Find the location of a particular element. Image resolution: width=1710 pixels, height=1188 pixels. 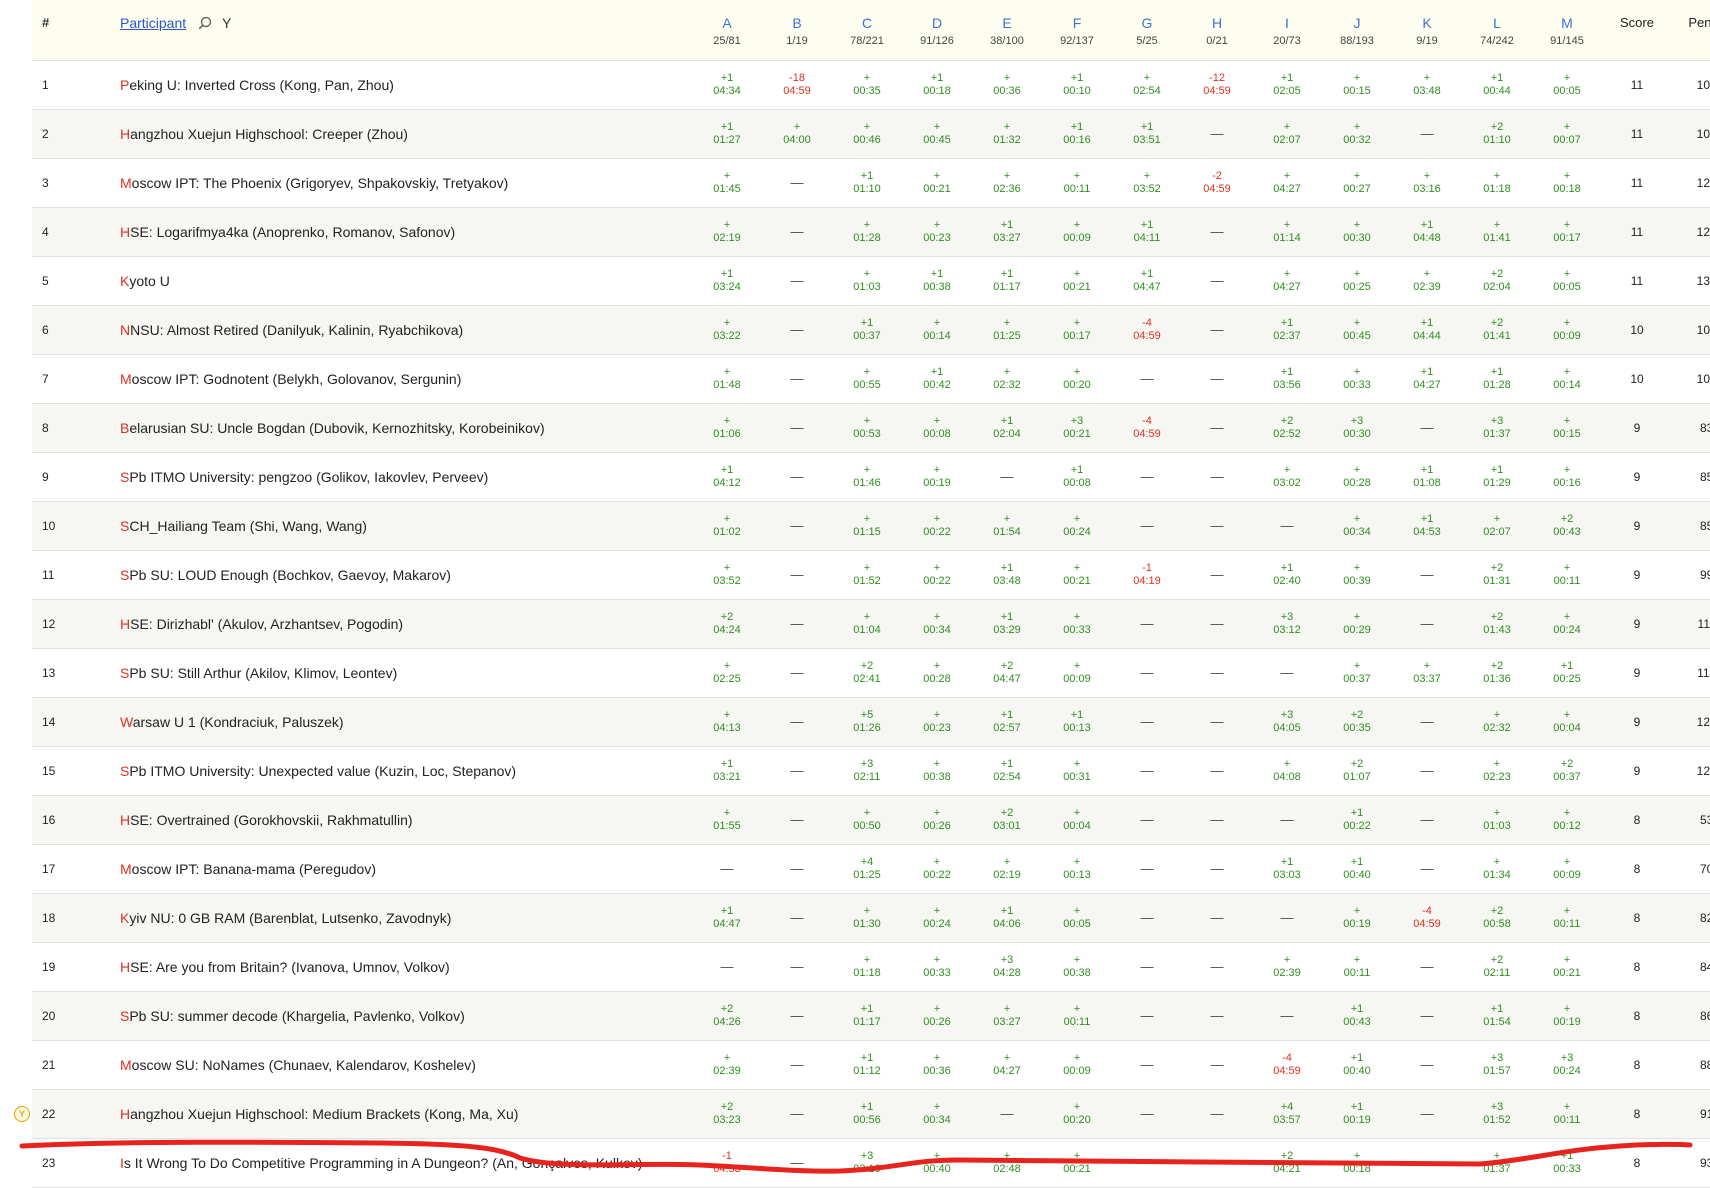

result-cell-c: +01:46 is located at coordinates (867, 477).